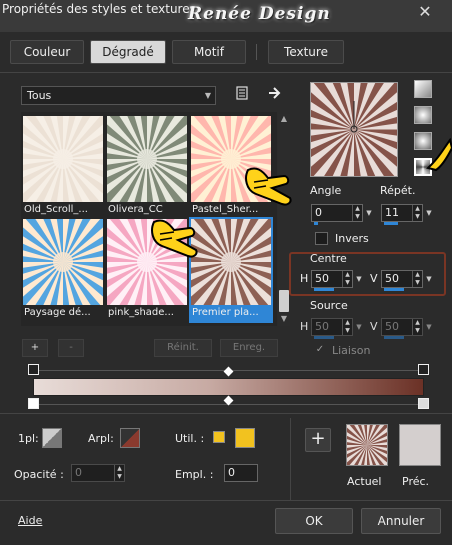 The image size is (452, 545). Describe the element at coordinates (304, 326) in the screenshot. I see `source-h-label: H` at that location.